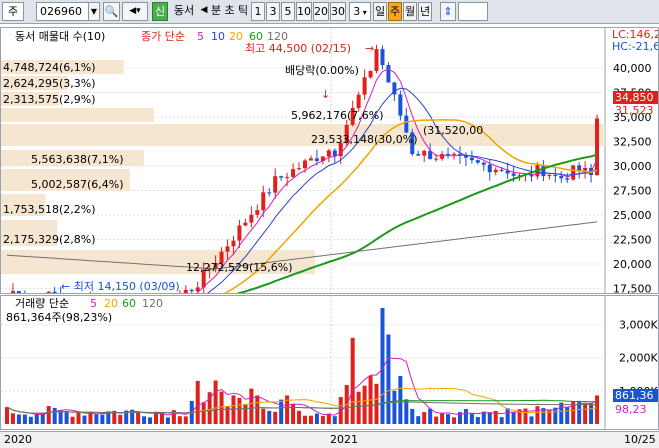 The height and width of the screenshot is (448, 659). What do you see at coordinates (635, 46) in the screenshot?
I see `hc-readout: HC:-21,6` at bounding box center [635, 46].